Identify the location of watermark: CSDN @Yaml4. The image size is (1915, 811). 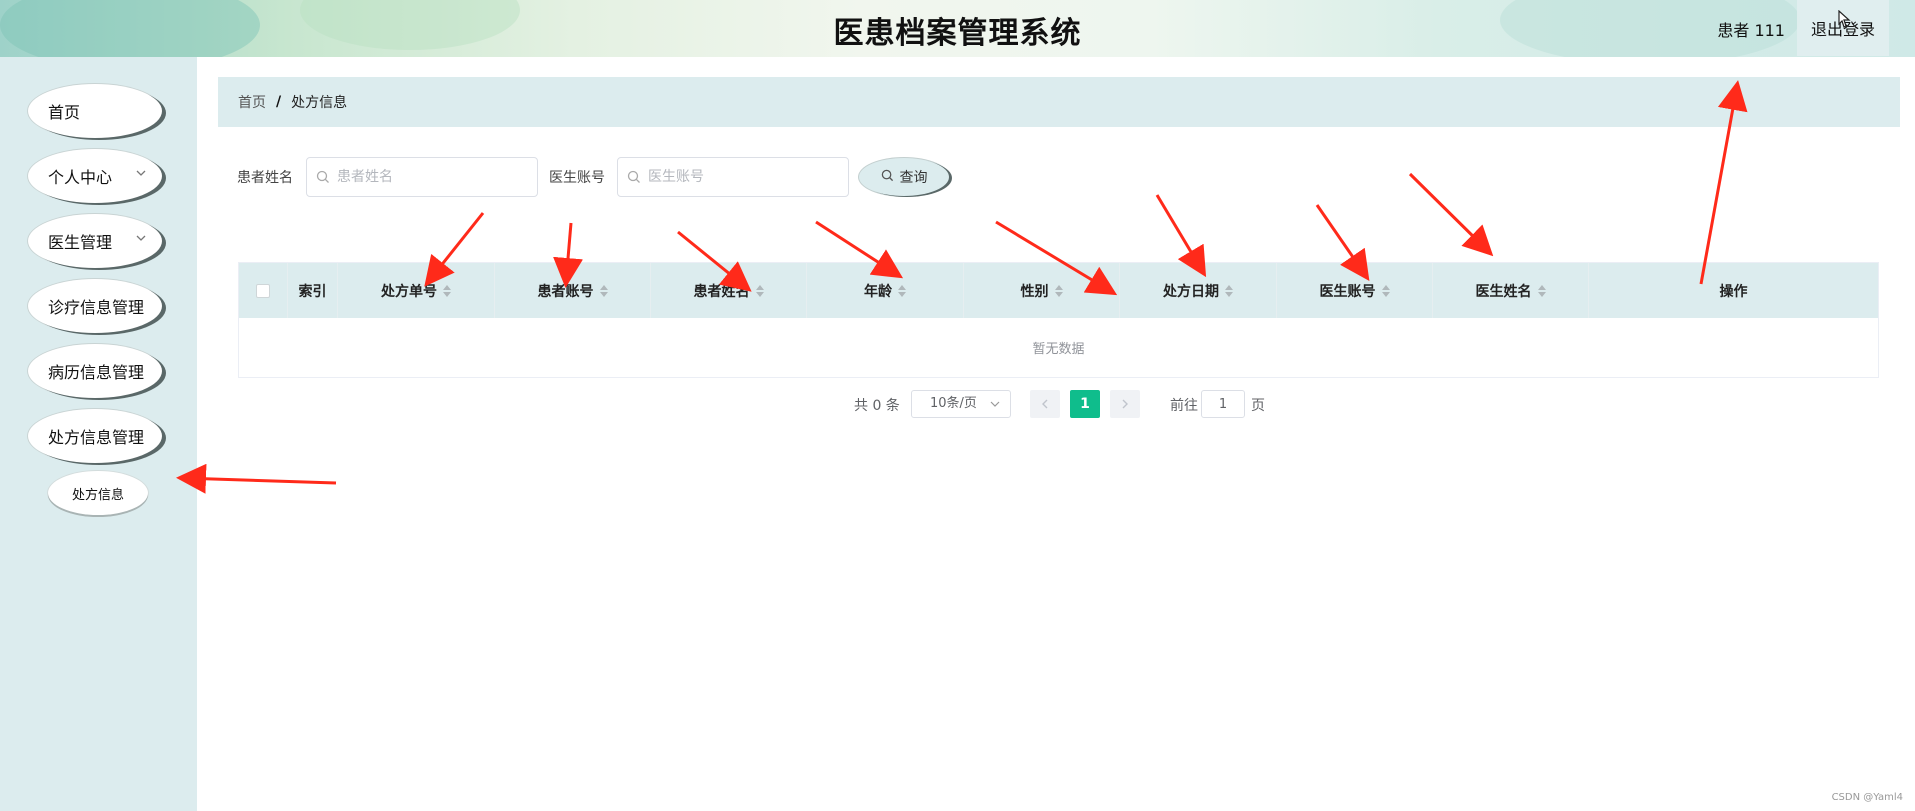
(1867, 797).